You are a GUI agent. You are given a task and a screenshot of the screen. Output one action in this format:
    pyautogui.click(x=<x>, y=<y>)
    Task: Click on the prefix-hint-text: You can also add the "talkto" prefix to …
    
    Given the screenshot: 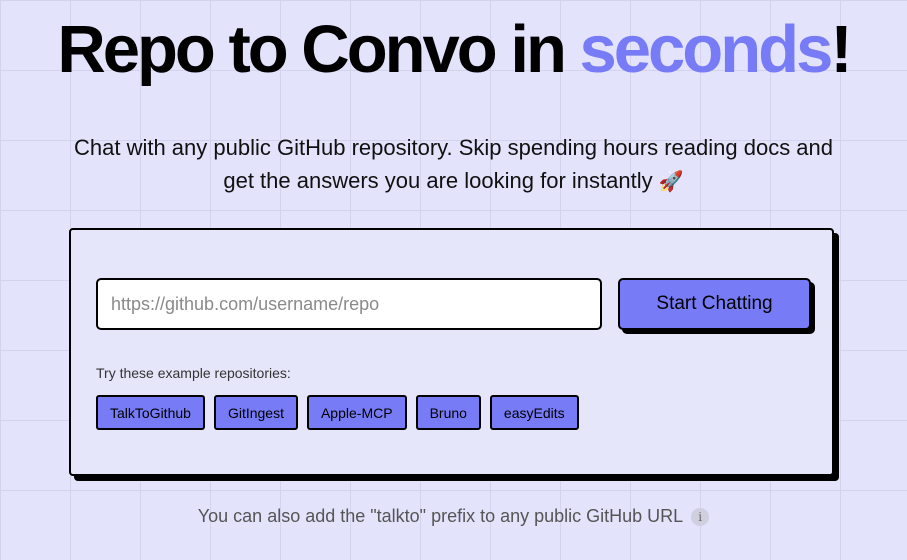 What is the action you would take?
    pyautogui.click(x=440, y=516)
    